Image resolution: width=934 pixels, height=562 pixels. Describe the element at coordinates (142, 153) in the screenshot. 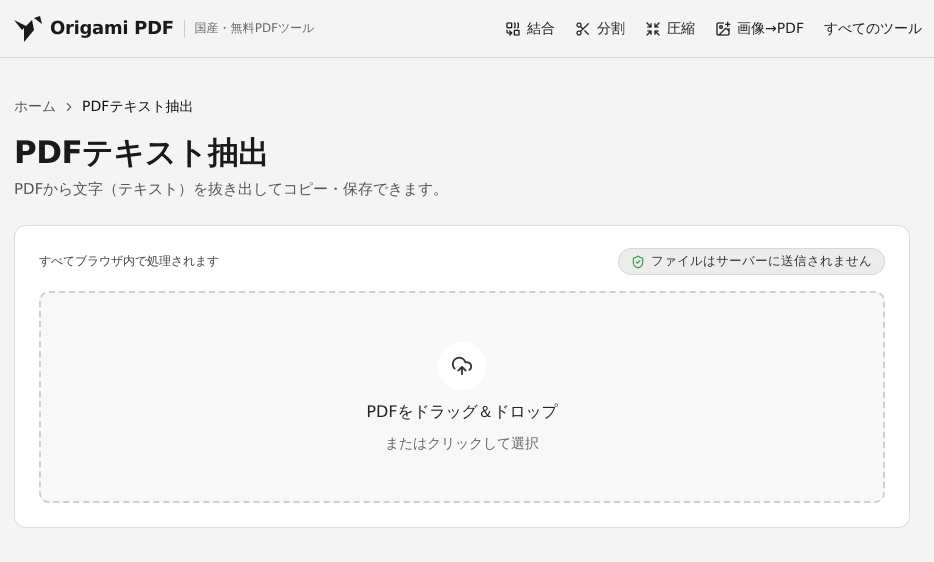

I see `page-title: PDFテキスト抽出` at that location.